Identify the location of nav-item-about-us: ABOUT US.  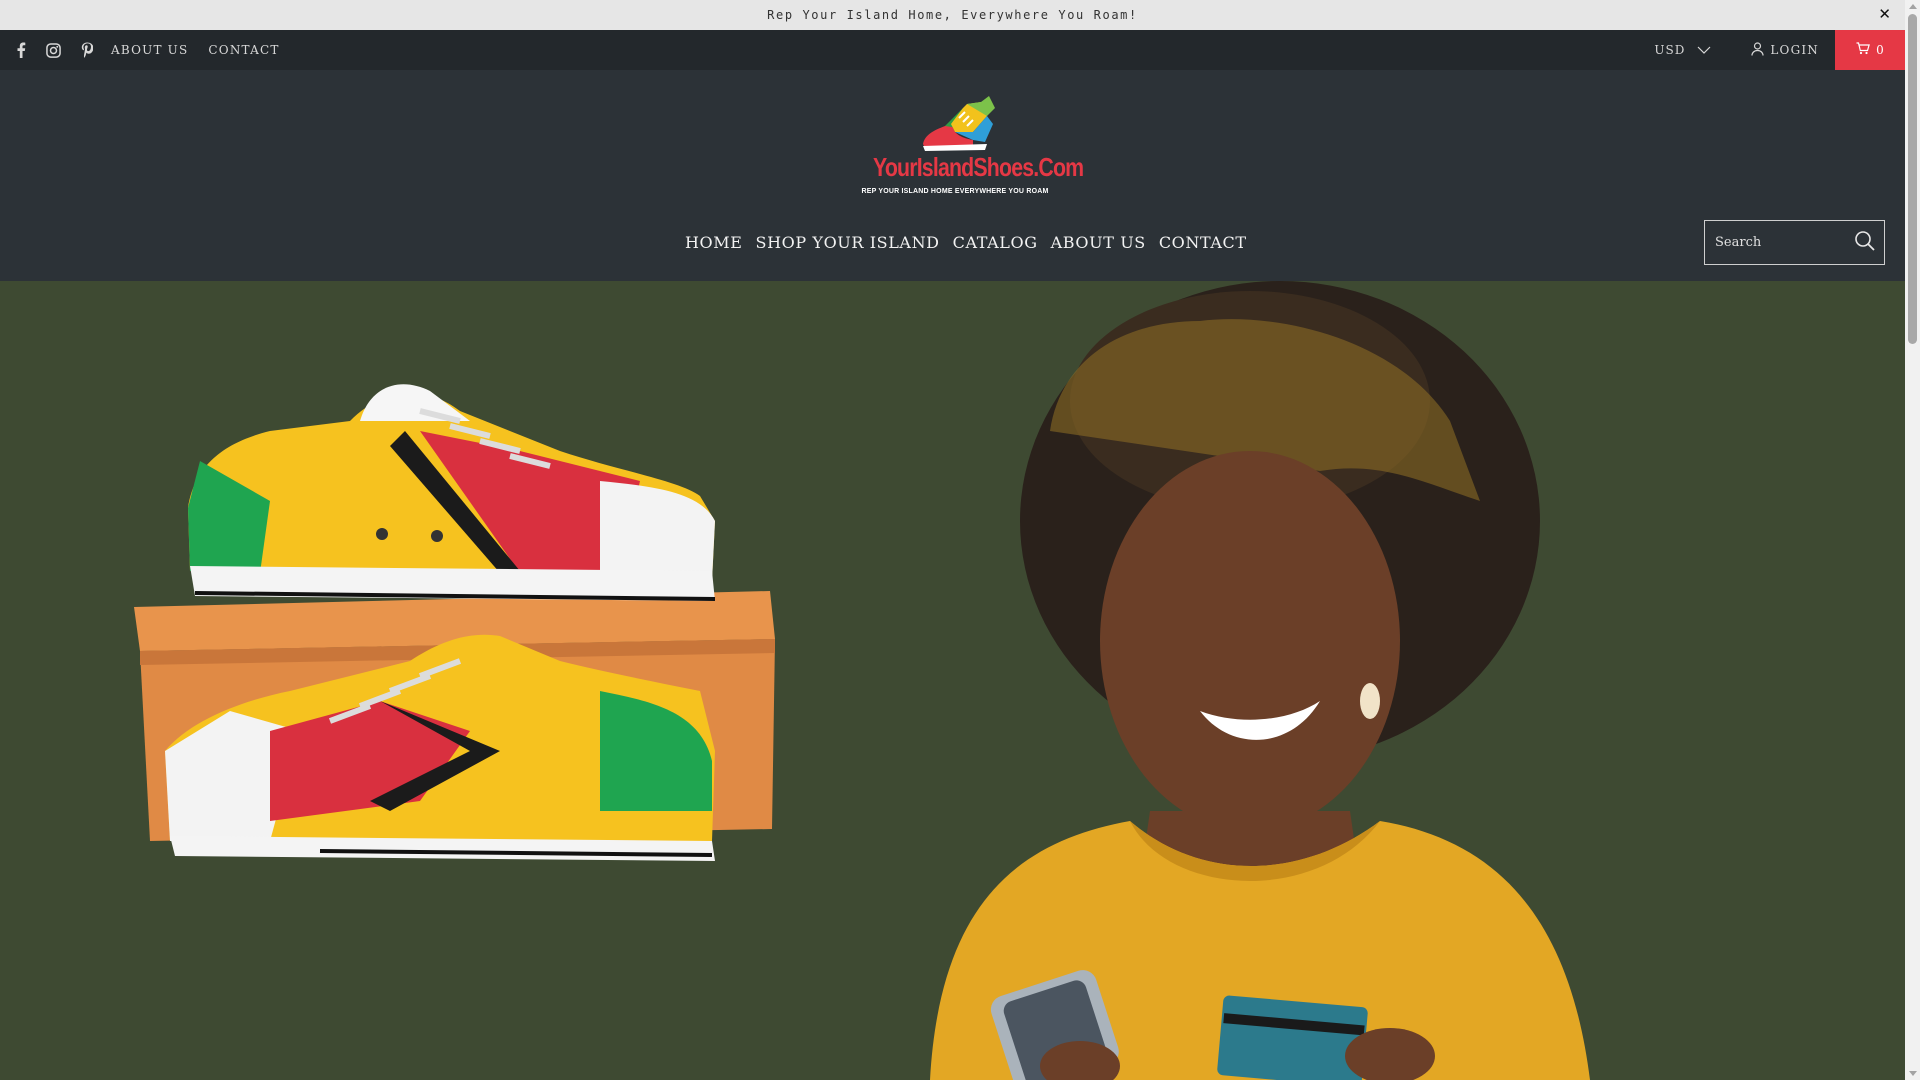
(1098, 242).